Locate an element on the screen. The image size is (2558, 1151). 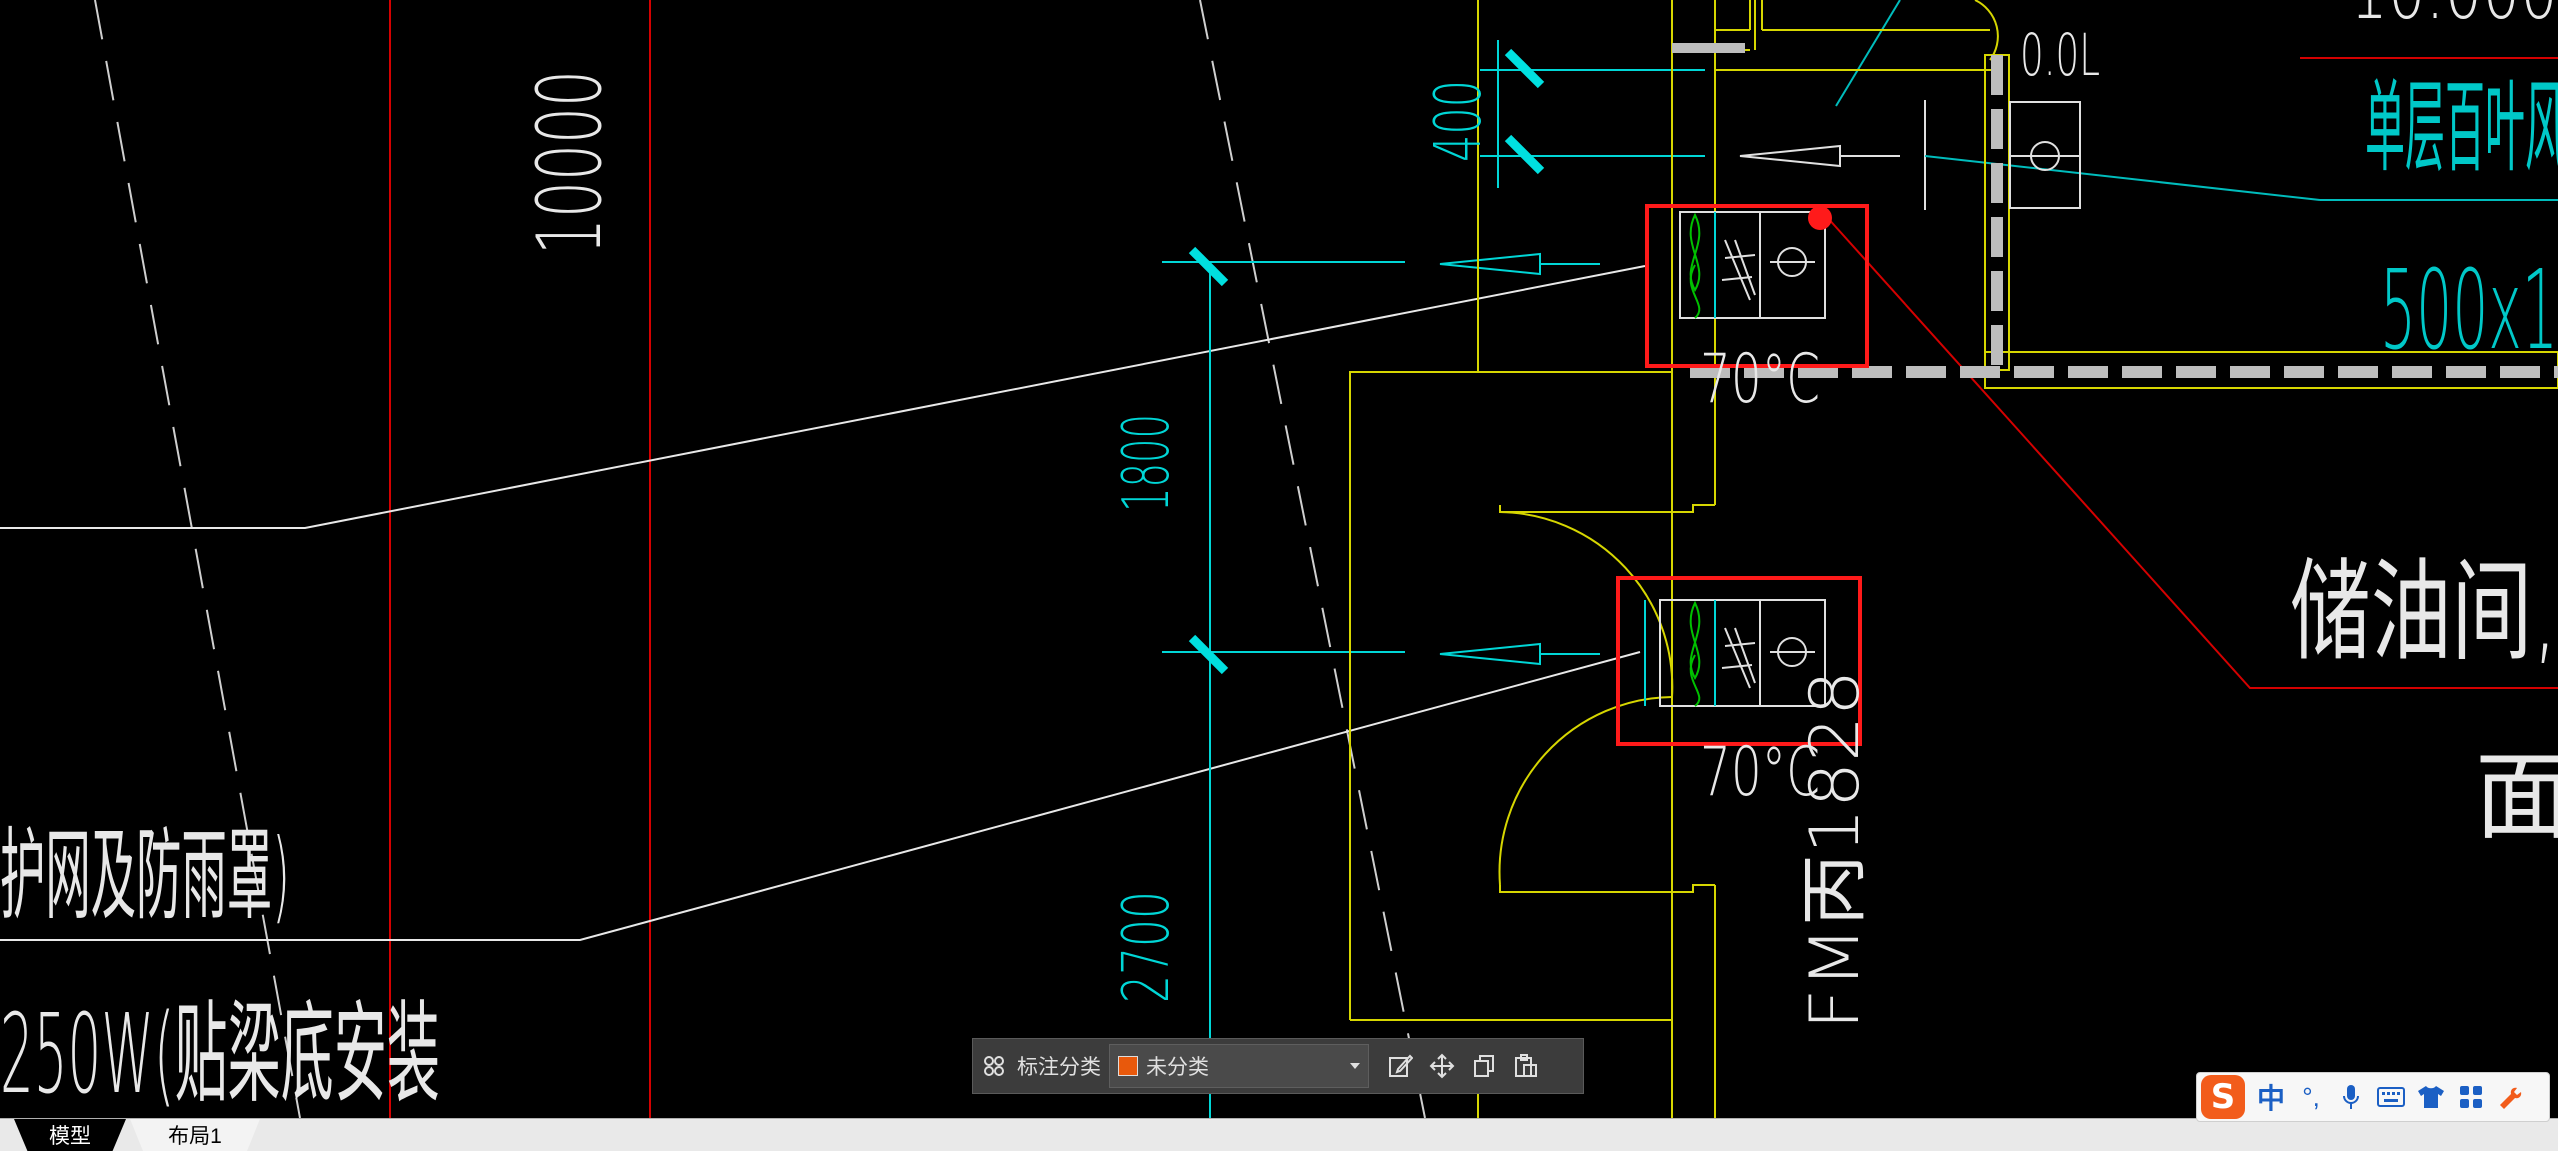
ime-logo-icon: S is located at coordinates (2223, 1097).